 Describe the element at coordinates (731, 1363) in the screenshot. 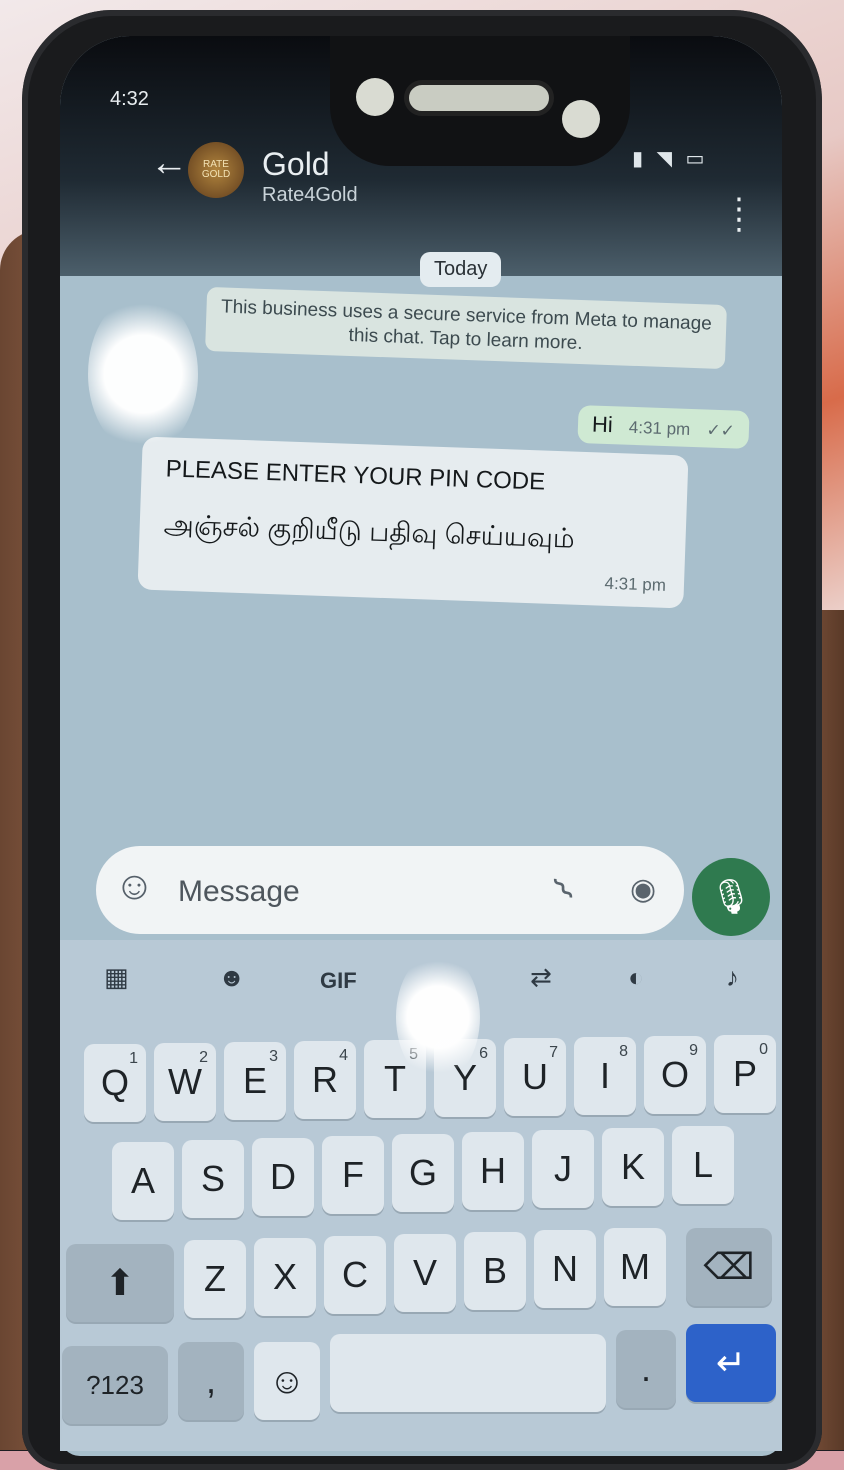

I see `enter-key: ↵` at that location.